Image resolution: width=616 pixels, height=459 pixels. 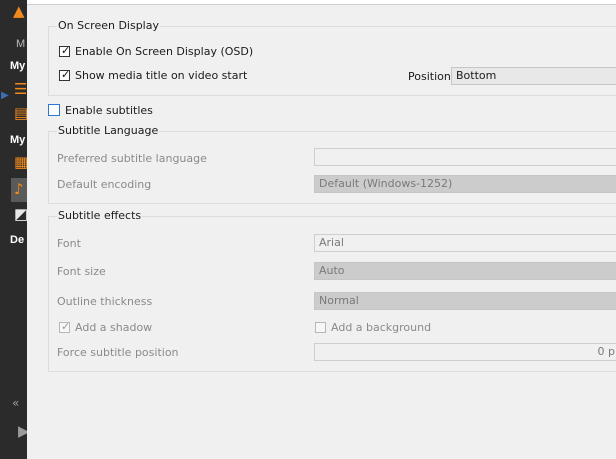 What do you see at coordinates (429, 76) in the screenshot?
I see `position-label: Position` at bounding box center [429, 76].